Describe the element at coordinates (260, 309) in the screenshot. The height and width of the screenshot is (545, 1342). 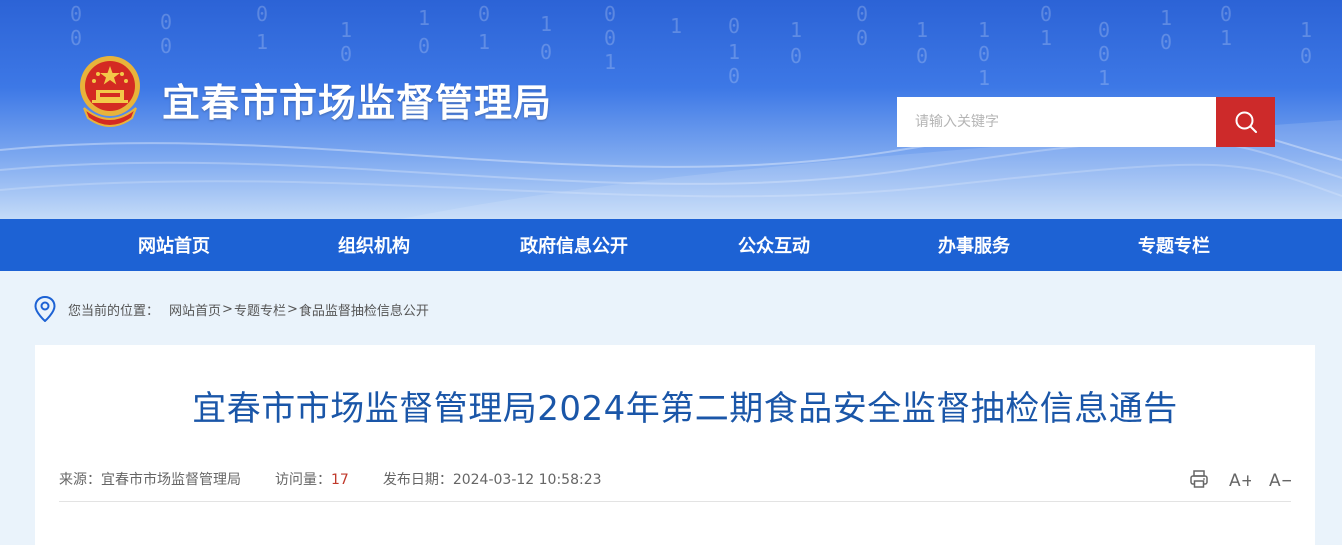
I see `breadcrumb-link-special-topics: 专题专栏` at that location.